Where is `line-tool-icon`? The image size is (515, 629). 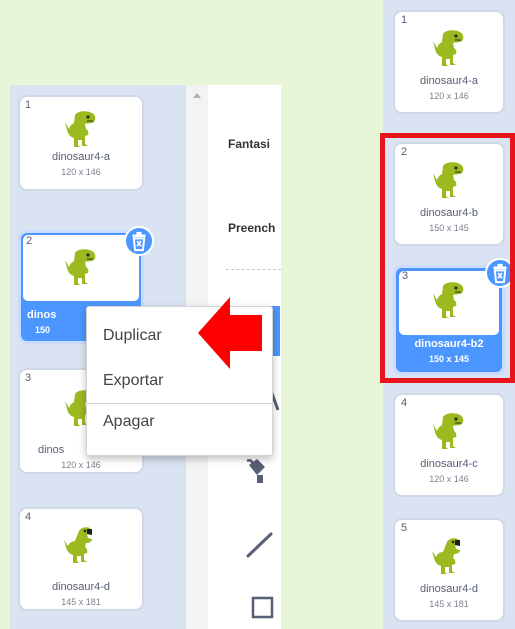 line-tool-icon is located at coordinates (260, 545).